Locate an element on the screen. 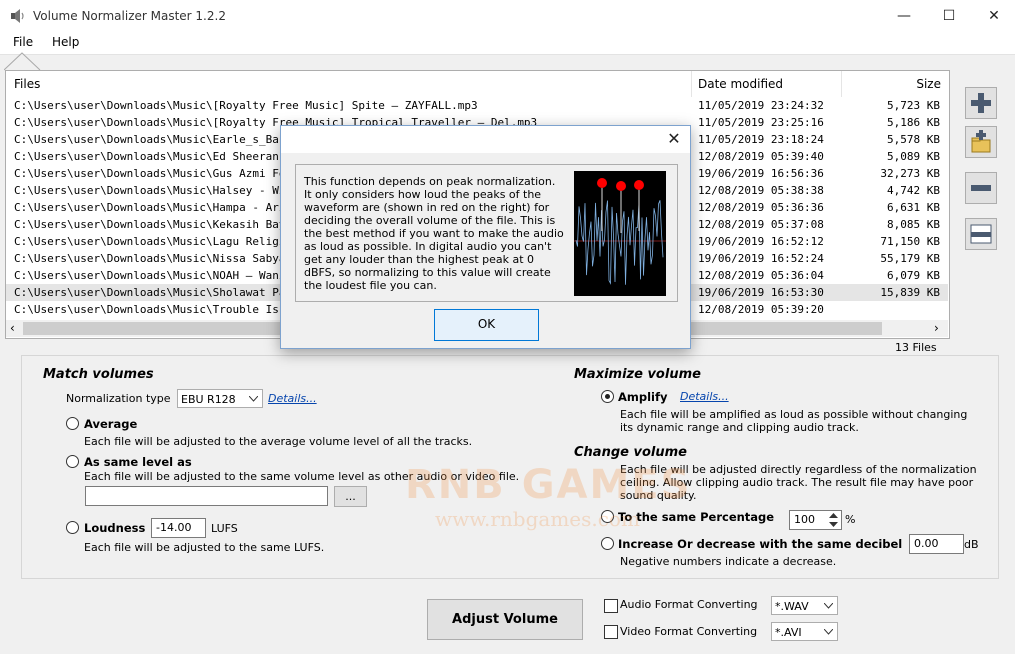  size-cell: 6,079 KB is located at coordinates (913, 275).